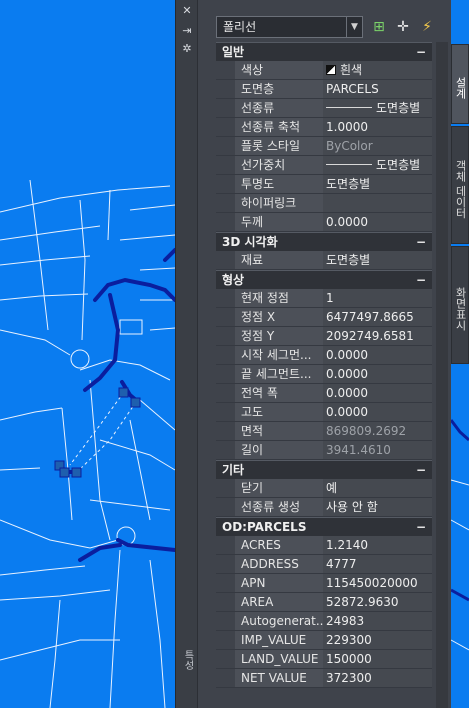  Describe the element at coordinates (377, 621) in the screenshot. I see `property-value: 24983` at that location.